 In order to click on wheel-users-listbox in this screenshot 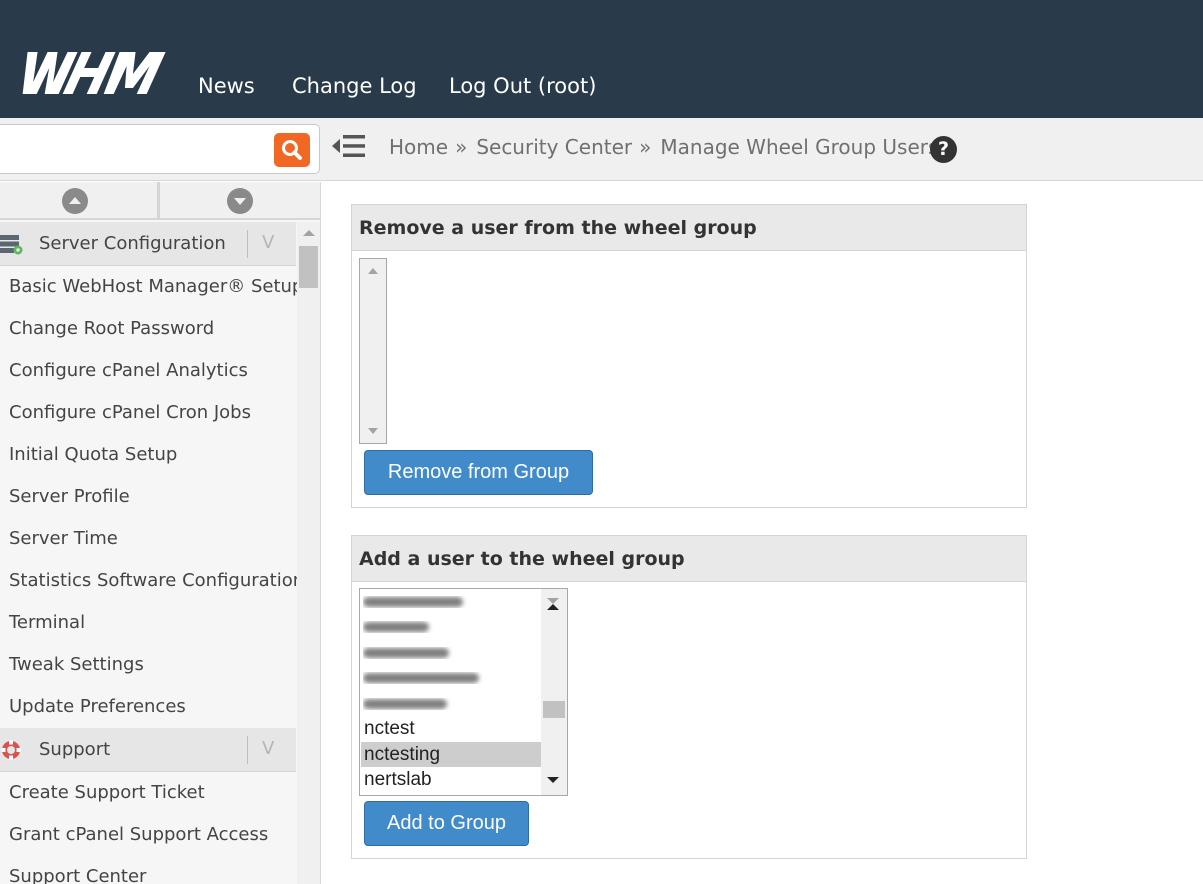, I will do `click(373, 351)`.